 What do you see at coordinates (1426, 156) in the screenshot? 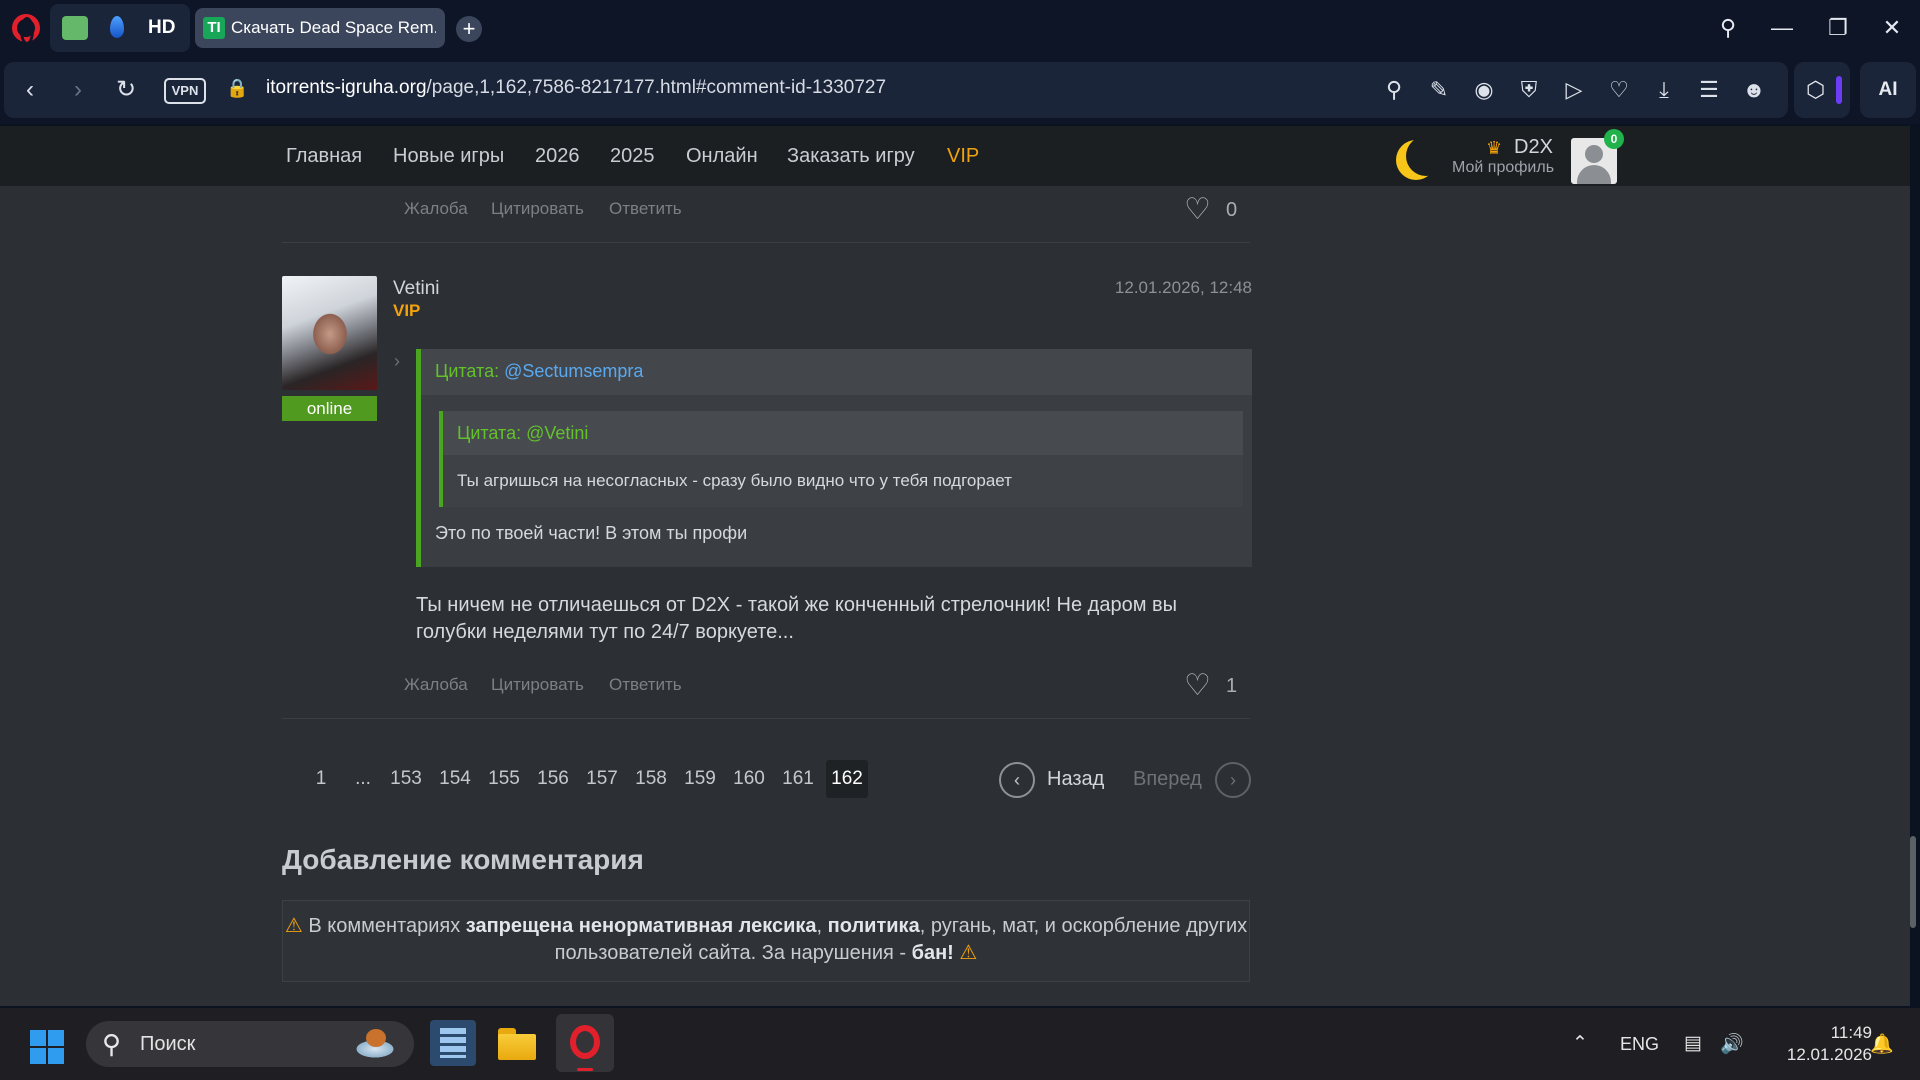
I see `moon-icon` at bounding box center [1426, 156].